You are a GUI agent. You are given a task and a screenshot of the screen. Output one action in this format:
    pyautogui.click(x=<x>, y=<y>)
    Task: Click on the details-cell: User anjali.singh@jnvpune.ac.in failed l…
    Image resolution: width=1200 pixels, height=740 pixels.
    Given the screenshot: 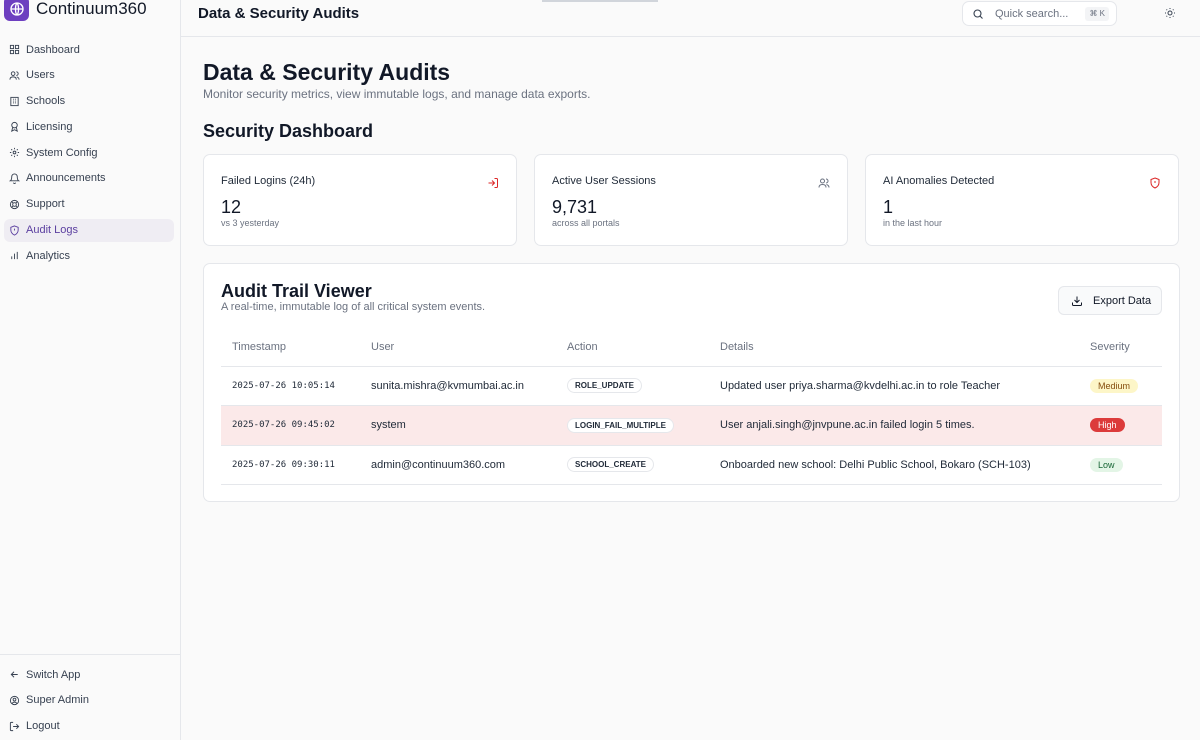 What is the action you would take?
    pyautogui.click(x=894, y=425)
    